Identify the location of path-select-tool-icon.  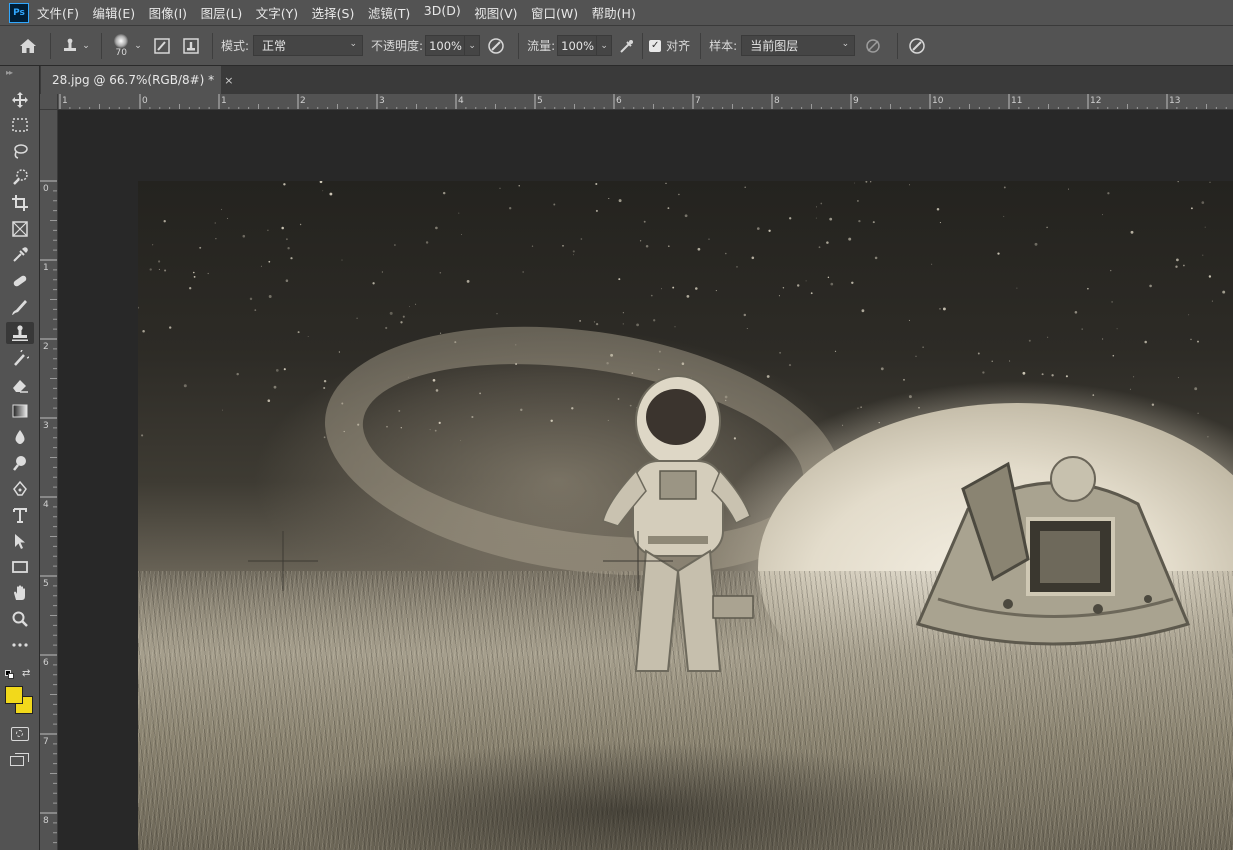
(20, 541).